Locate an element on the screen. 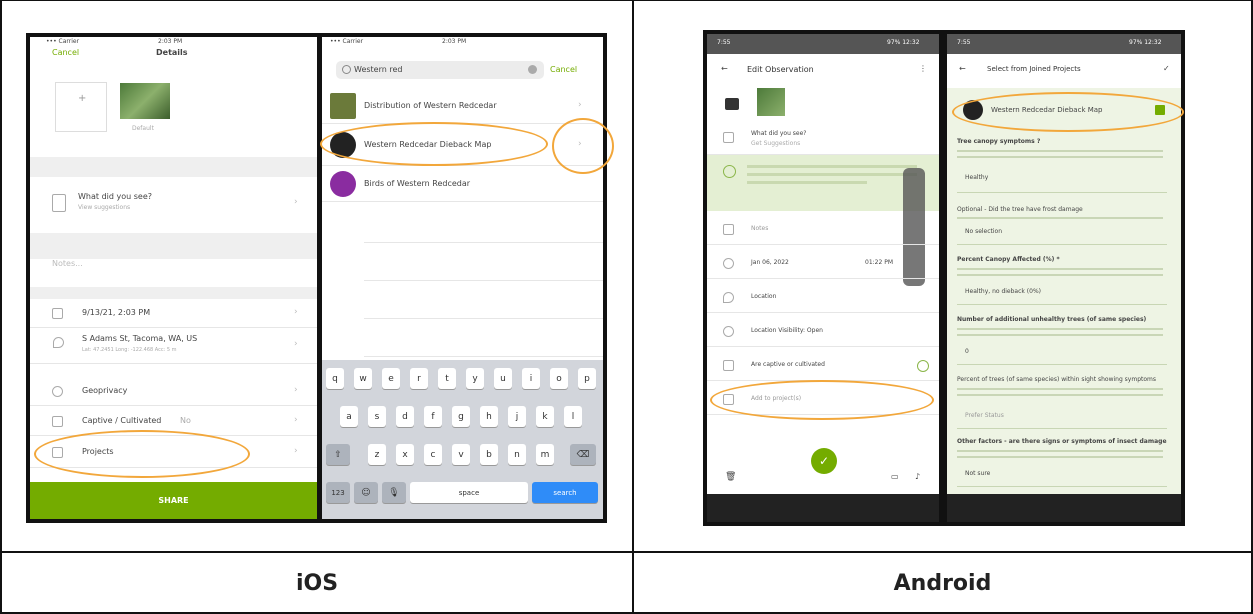 The height and width of the screenshot is (614, 1253). geoprivacy-label: Geoprivacy is located at coordinates (105, 390).